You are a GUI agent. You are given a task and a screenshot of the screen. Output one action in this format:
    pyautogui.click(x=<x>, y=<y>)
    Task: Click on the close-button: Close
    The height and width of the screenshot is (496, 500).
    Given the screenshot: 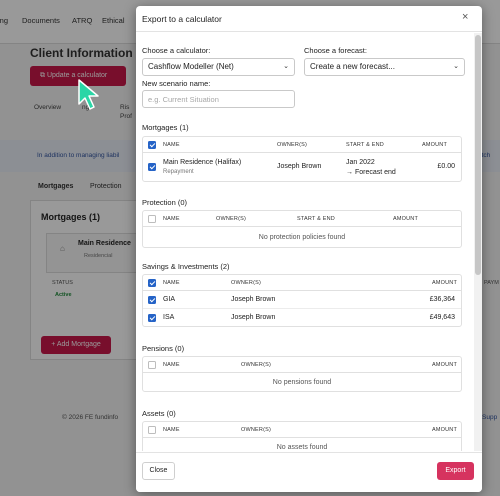 What is the action you would take?
    pyautogui.click(x=158, y=471)
    